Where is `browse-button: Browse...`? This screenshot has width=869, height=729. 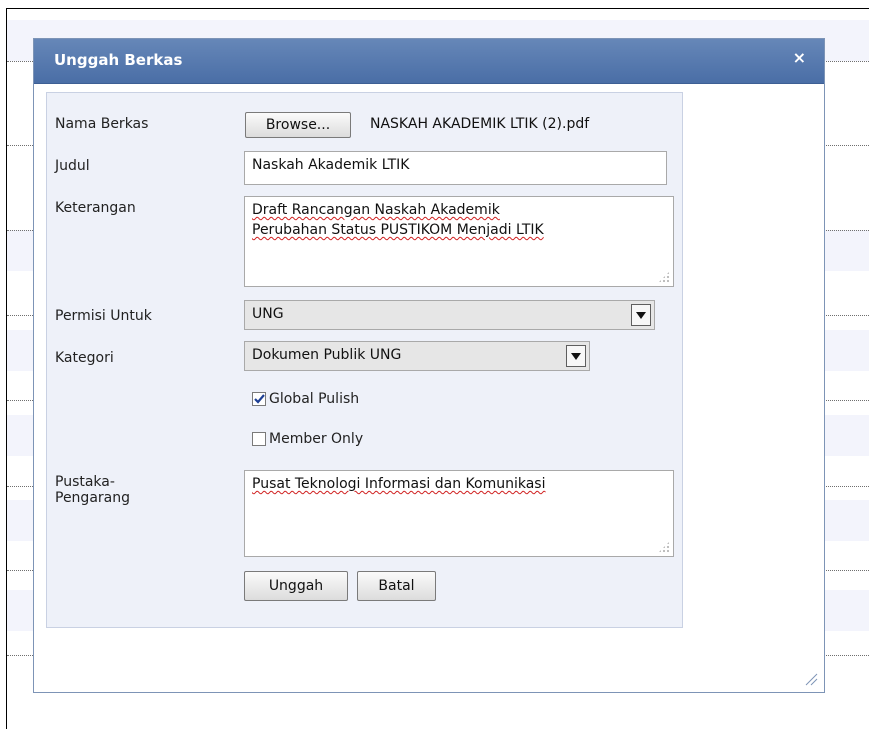
browse-button: Browse... is located at coordinates (298, 125).